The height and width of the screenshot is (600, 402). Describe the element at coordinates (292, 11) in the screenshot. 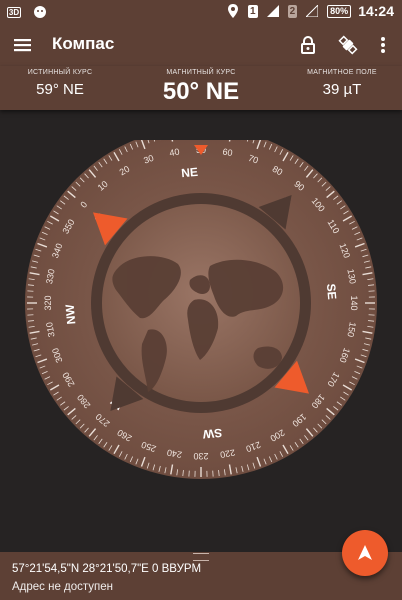

I see `sim2-badge: 2` at that location.